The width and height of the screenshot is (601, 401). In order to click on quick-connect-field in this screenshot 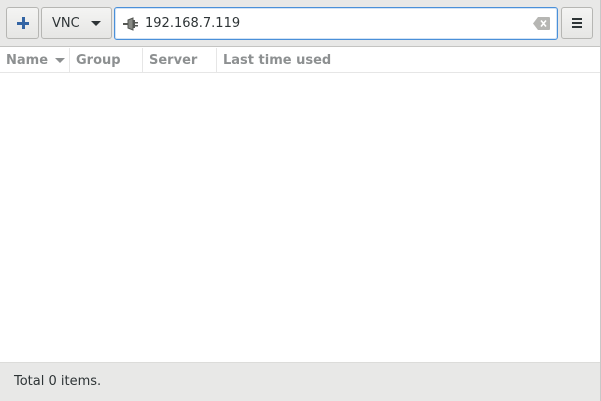, I will do `click(336, 23)`.